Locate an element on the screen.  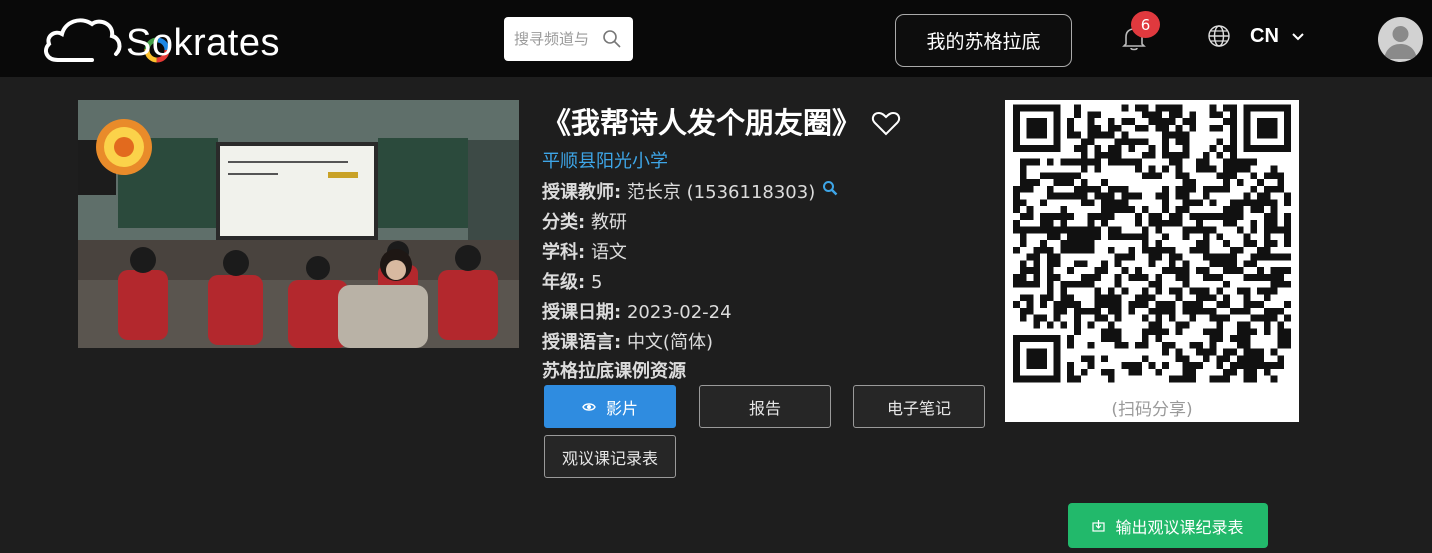
language-value: 中文(简体) is located at coordinates (669, 342).